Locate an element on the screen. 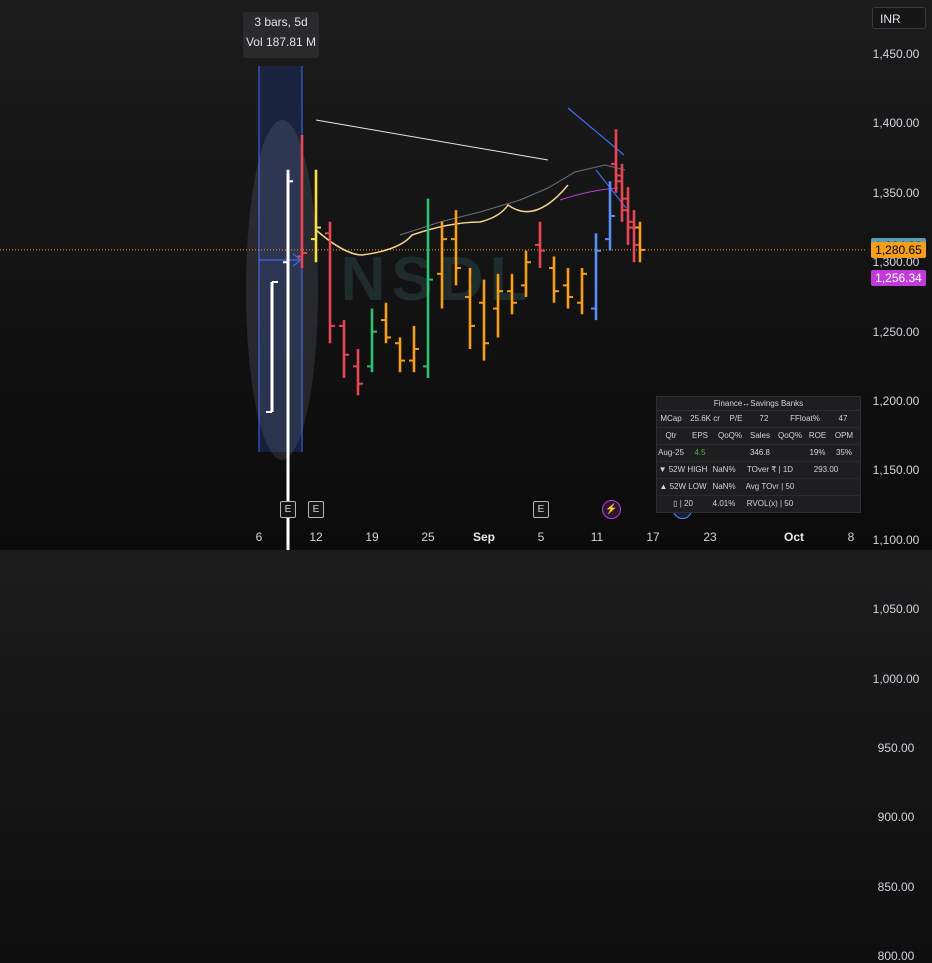 The image size is (932, 963). table-cell: 346.8 is located at coordinates (760, 452).